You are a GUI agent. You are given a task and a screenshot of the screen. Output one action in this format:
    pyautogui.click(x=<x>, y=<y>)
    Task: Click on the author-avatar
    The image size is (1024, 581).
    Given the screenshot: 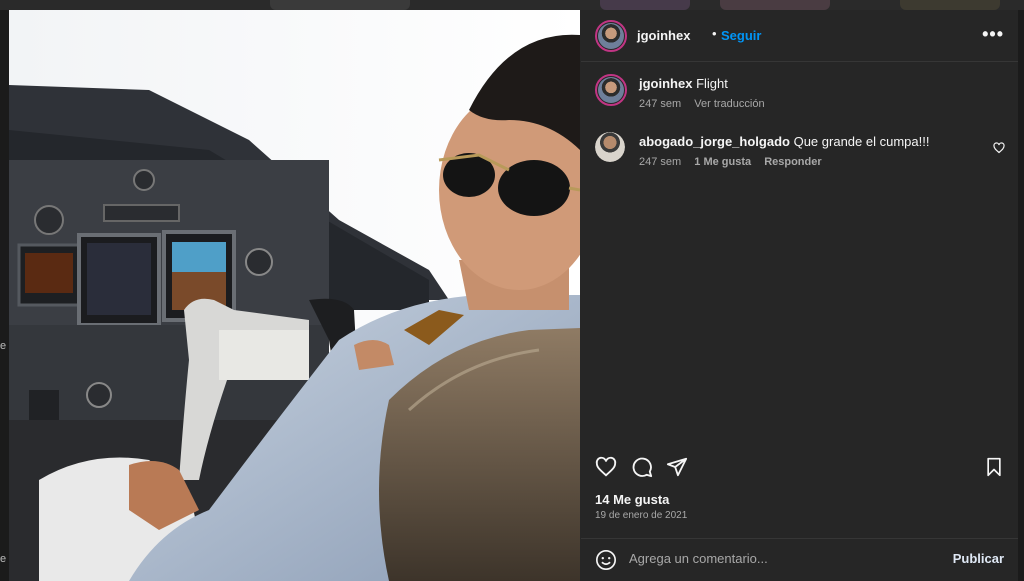 What is the action you would take?
    pyautogui.click(x=611, y=36)
    